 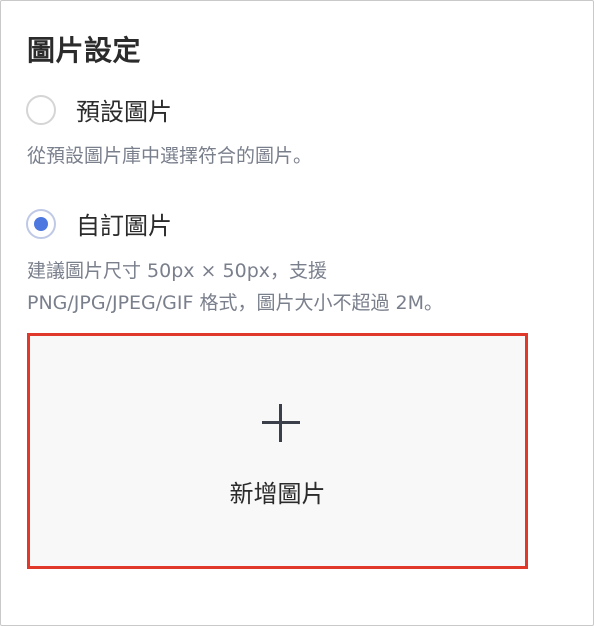 I want to click on custom-image-help-line-1: 建議圖片尺寸 50px × 50px，支援, so click(x=177, y=271).